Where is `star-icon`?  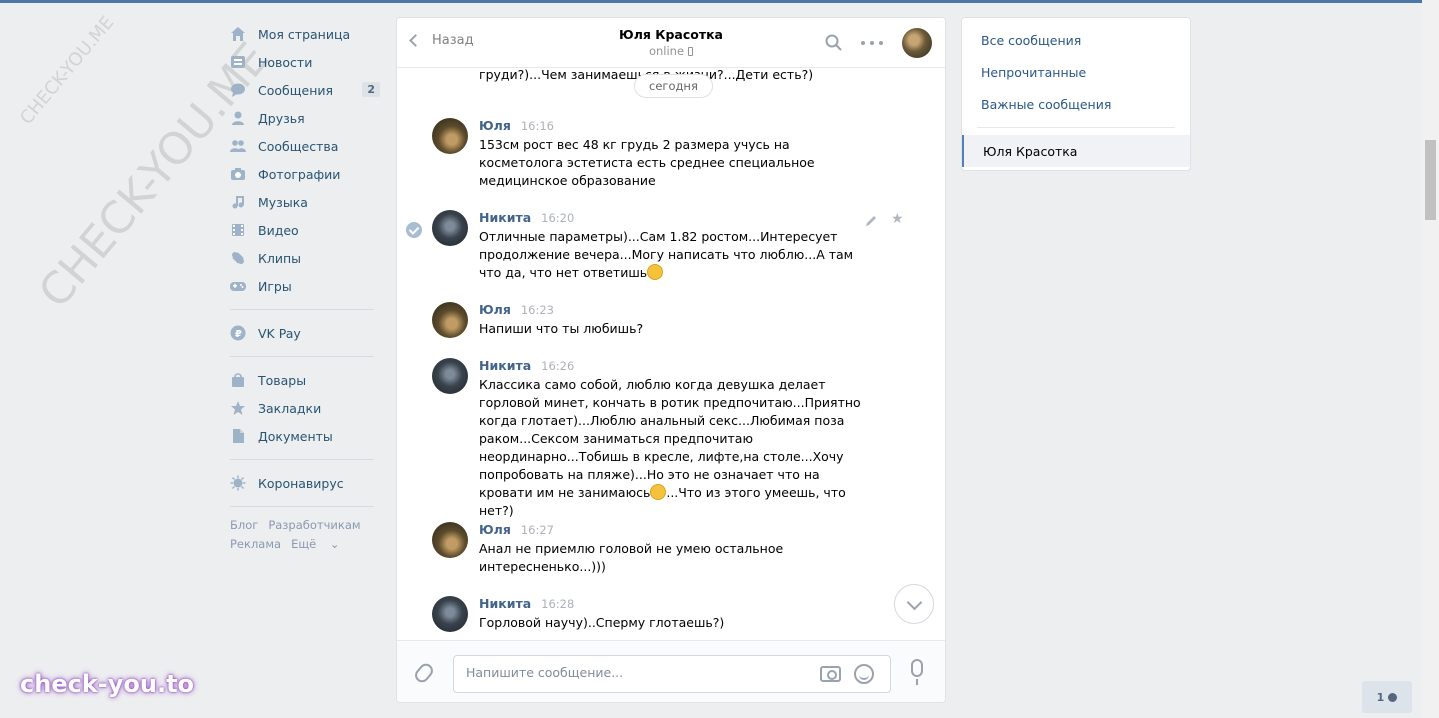 star-icon is located at coordinates (238, 408).